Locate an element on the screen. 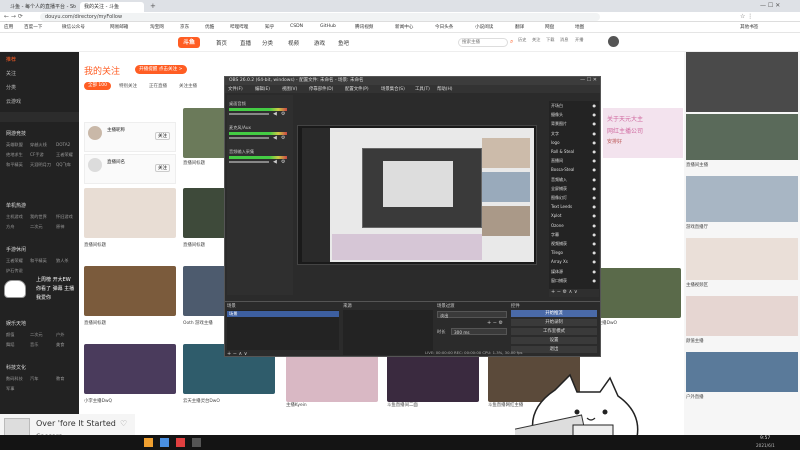 The image size is (800, 450). source-item: 媒体源 ● is located at coordinates (574, 273).